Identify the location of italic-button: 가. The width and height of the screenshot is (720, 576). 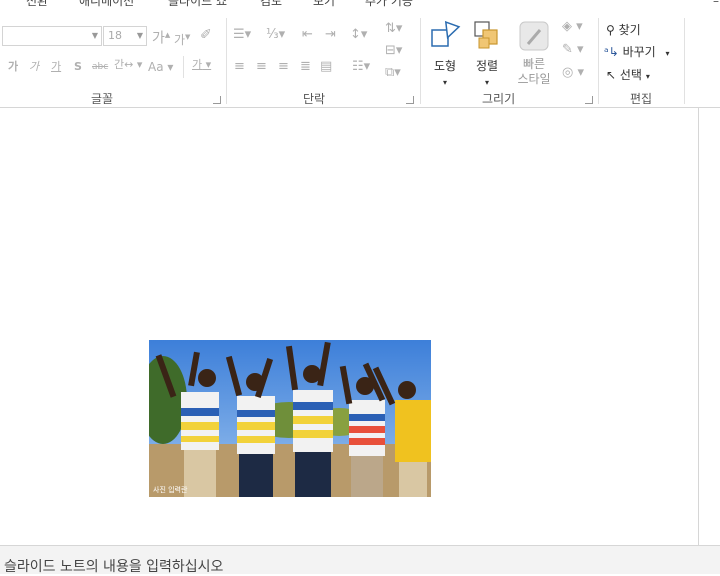
(34, 67).